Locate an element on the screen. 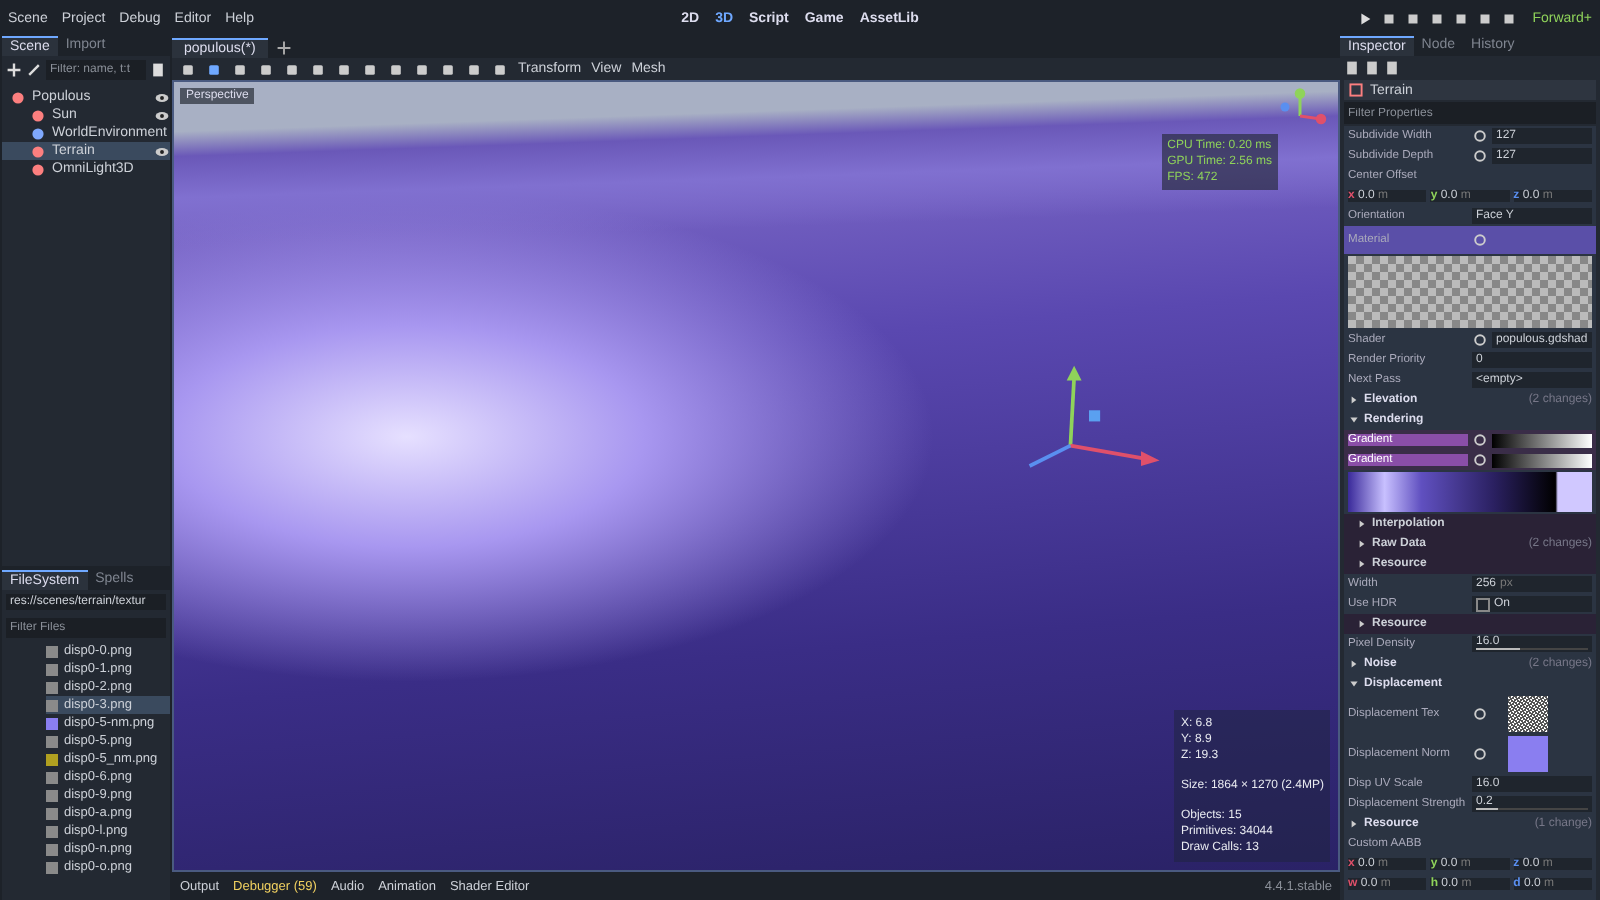 The width and height of the screenshot is (1600, 900). checkbox is located at coordinates (1483, 604).